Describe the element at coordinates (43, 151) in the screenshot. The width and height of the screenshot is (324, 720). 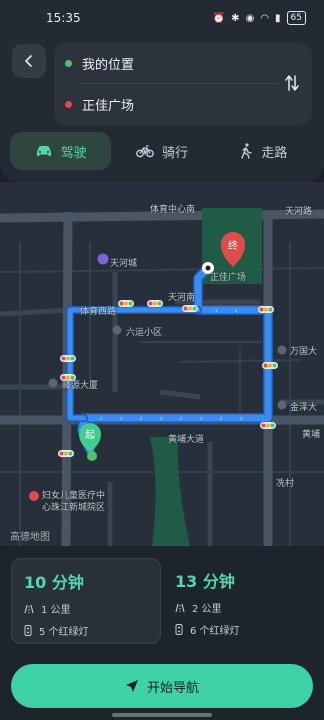
I see `car-icon` at that location.